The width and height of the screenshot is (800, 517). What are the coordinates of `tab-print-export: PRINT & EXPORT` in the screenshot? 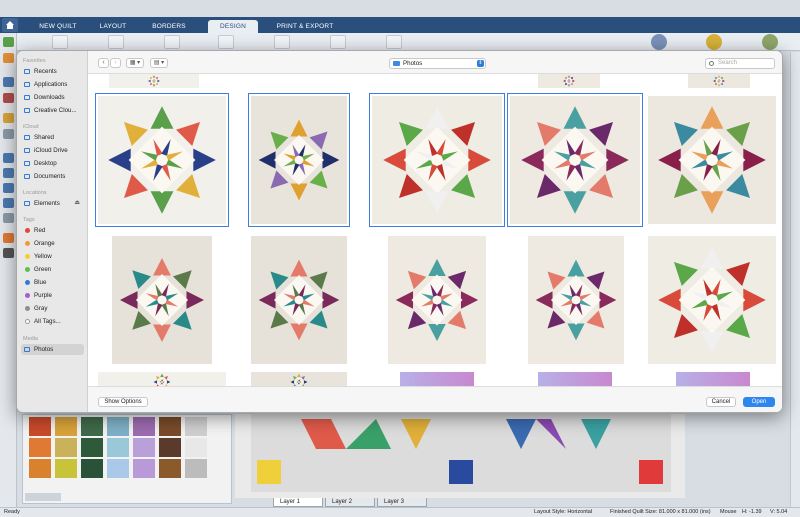 It's located at (305, 26).